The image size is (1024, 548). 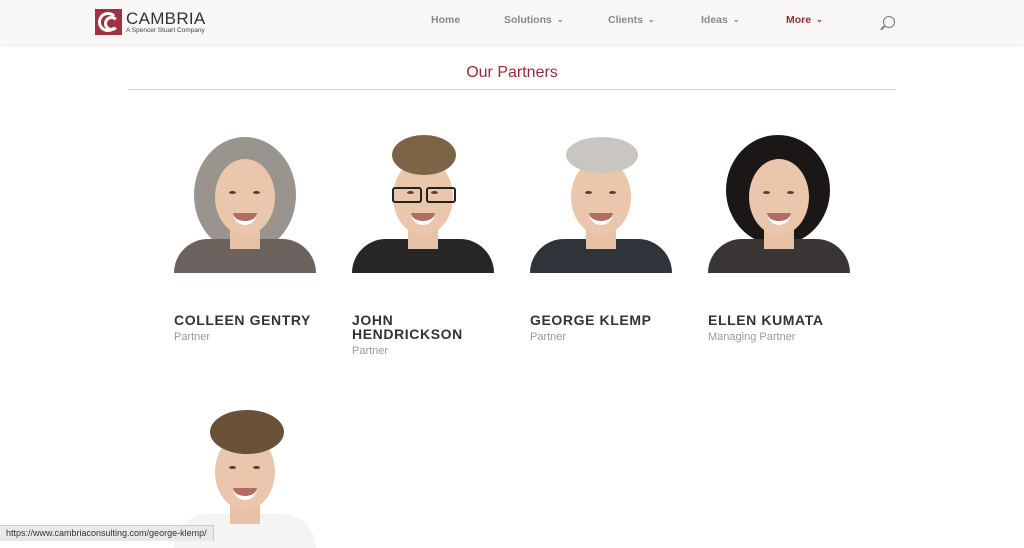 I want to click on logo-name: CAMBRIA, so click(x=166, y=18).